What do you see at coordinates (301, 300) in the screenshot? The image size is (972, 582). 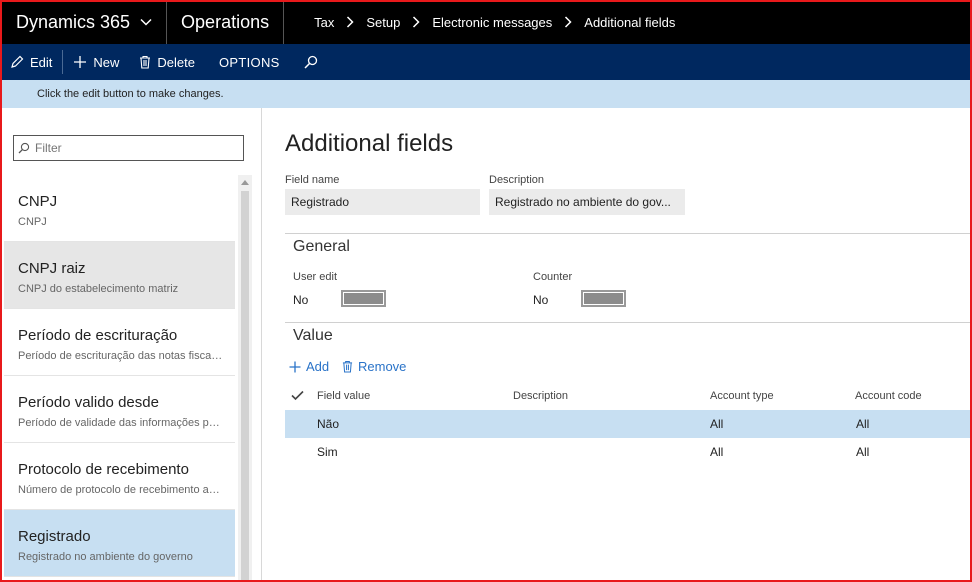 I see `user-edit-value: No` at bounding box center [301, 300].